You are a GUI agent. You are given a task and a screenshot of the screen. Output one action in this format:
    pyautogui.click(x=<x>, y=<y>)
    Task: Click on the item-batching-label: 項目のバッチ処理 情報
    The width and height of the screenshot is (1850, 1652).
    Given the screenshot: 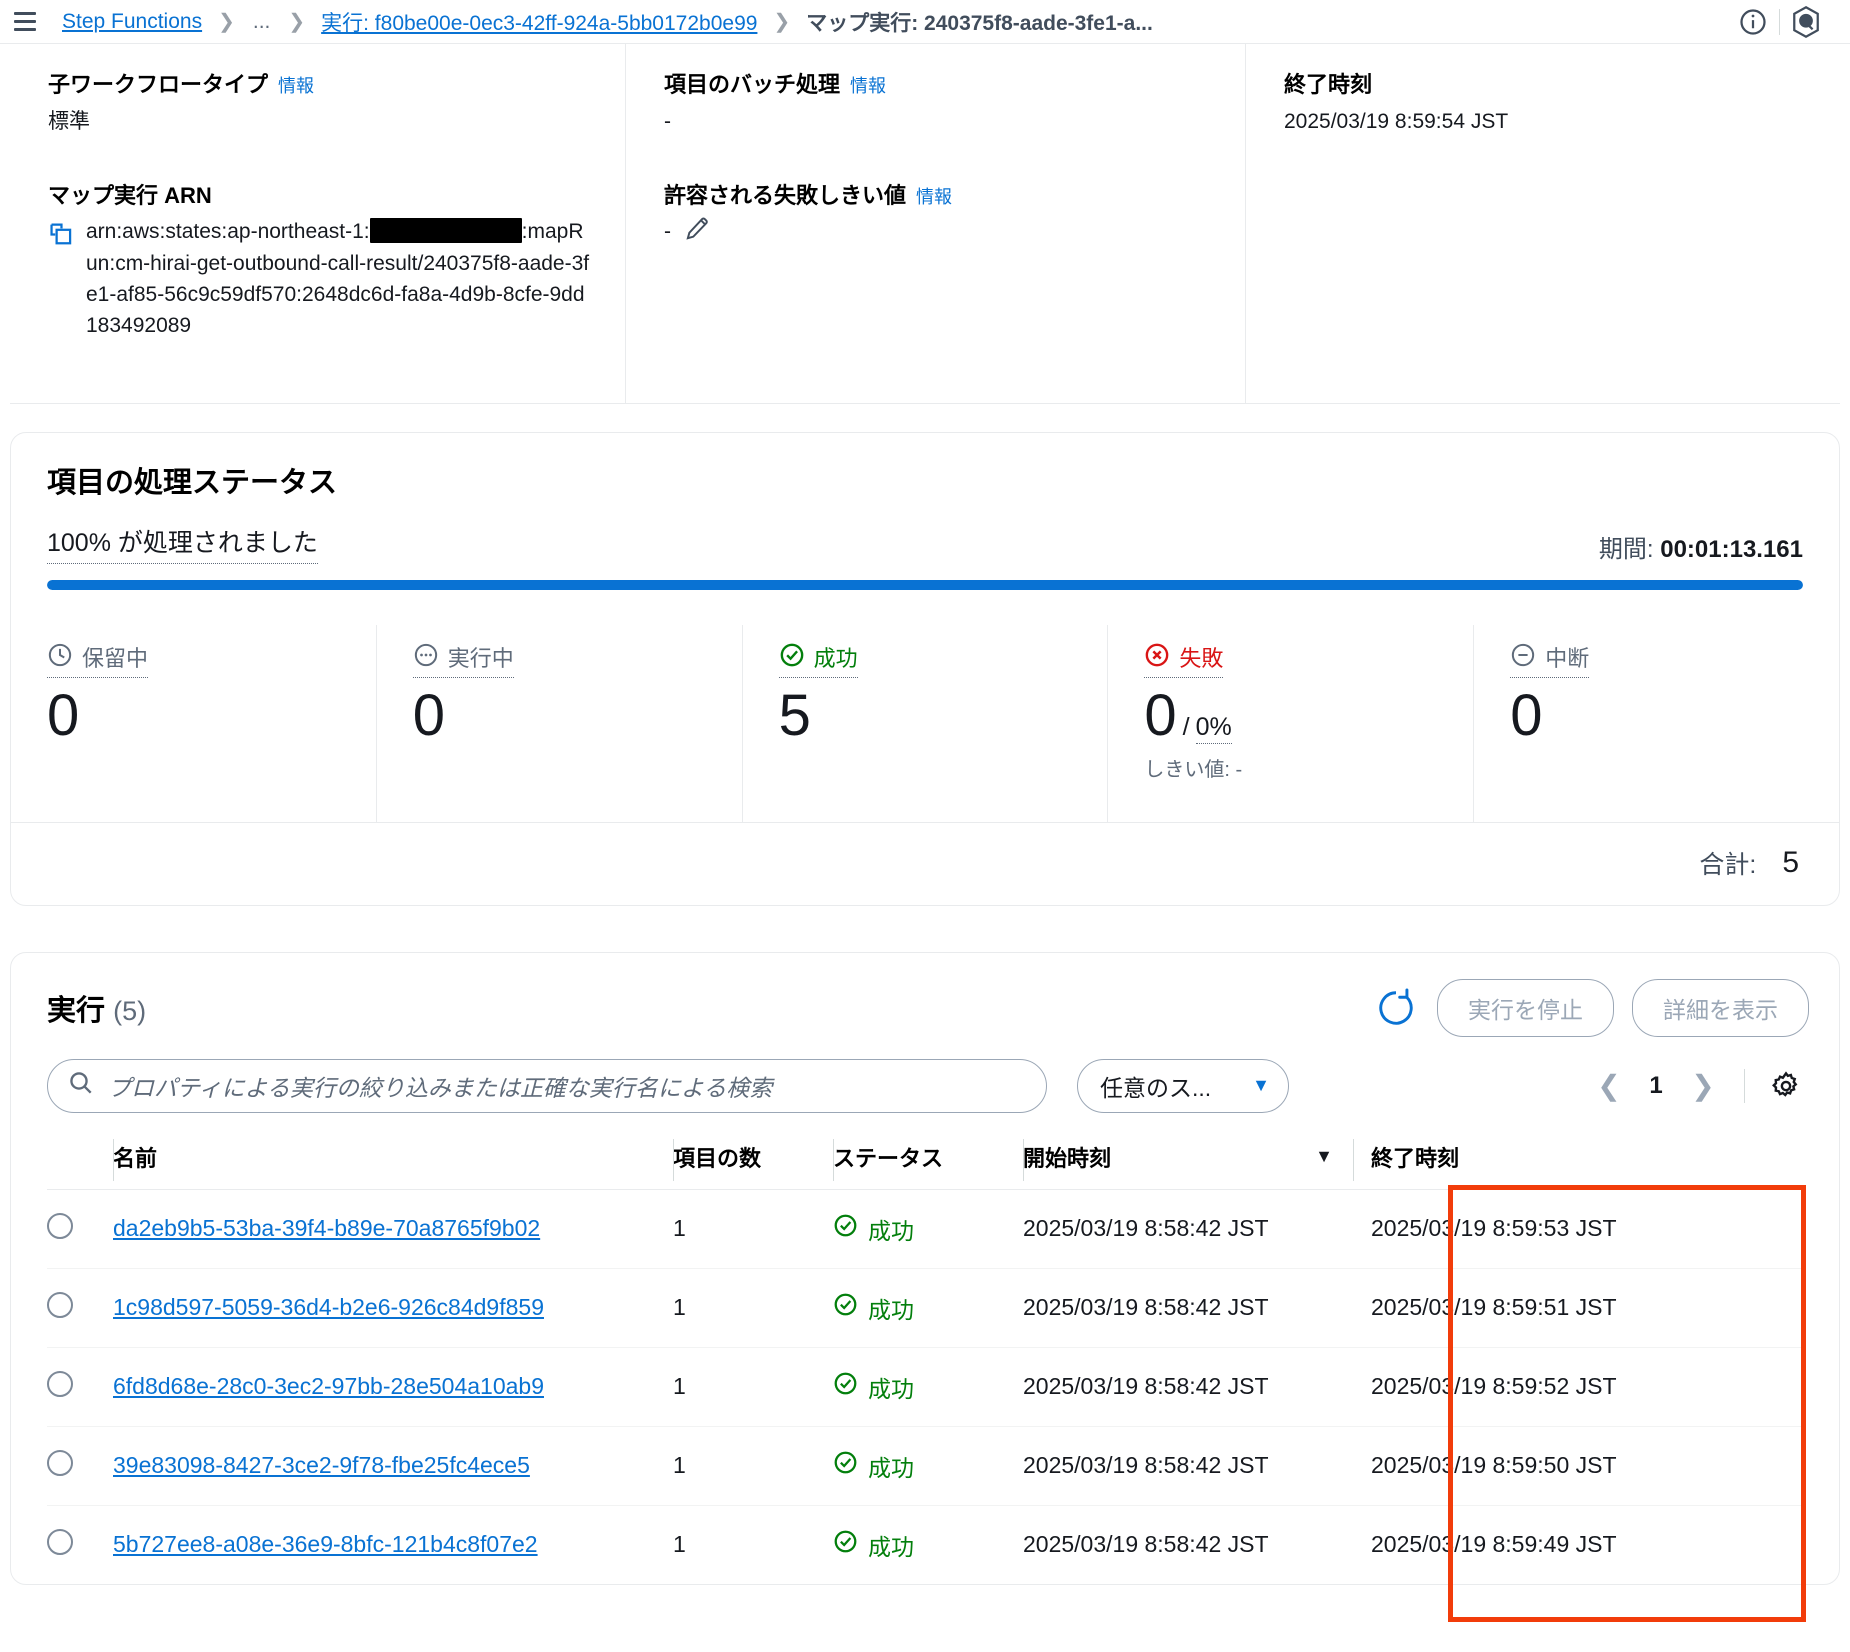 What is the action you would take?
    pyautogui.click(x=939, y=85)
    